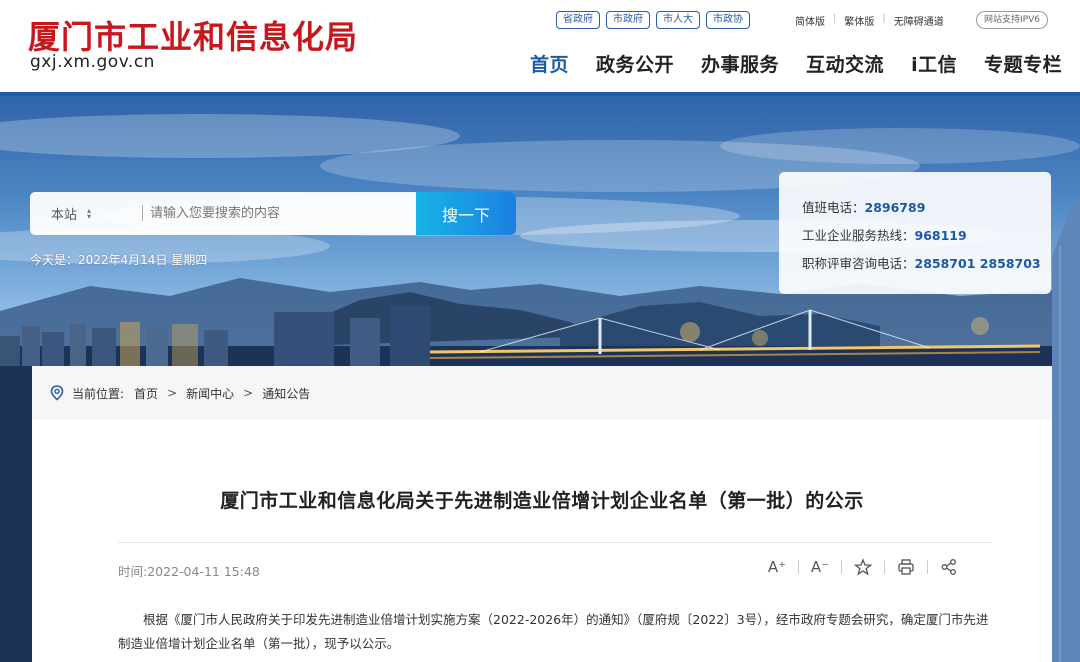 This screenshot has height=662, width=1080. What do you see at coordinates (542, 393) in the screenshot?
I see `breadcrumb: 当前位置: 首页 > 新闻中心 > 通知公告` at bounding box center [542, 393].